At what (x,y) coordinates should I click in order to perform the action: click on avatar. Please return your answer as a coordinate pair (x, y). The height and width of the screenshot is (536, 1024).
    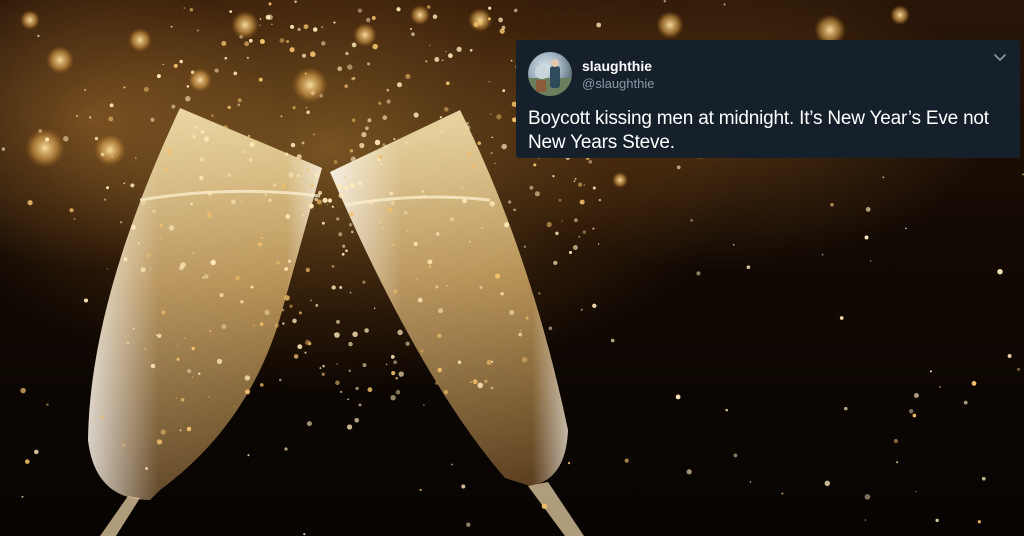
    Looking at the image, I should click on (550, 74).